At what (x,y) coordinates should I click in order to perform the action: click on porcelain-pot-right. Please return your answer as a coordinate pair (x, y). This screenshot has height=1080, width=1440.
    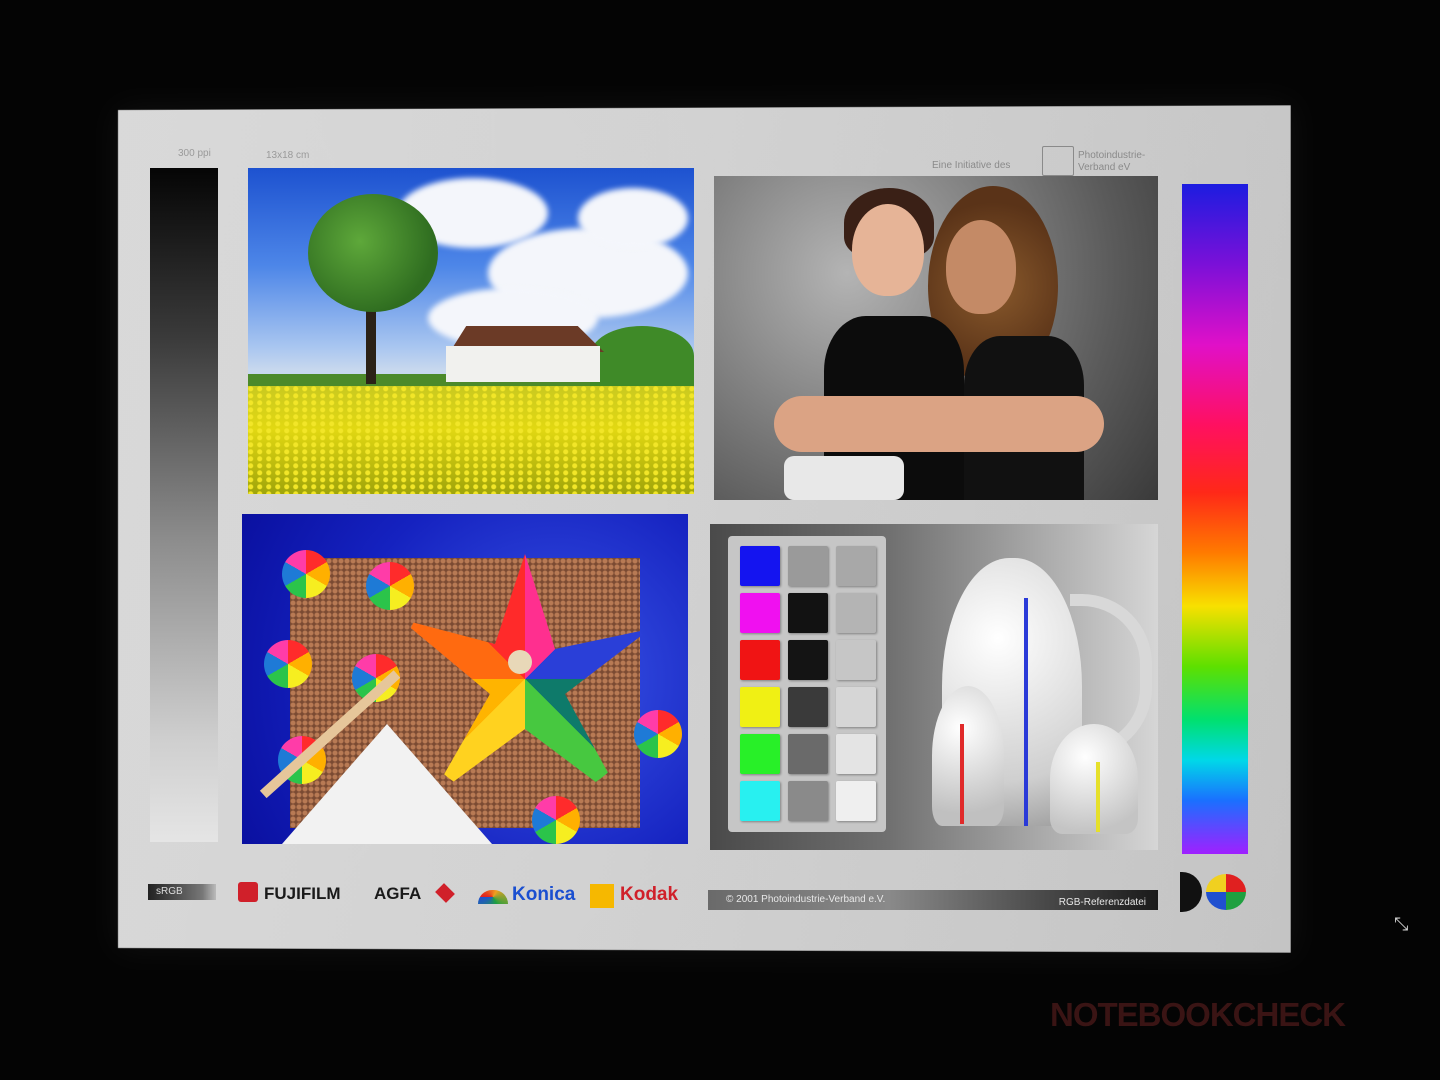
    Looking at the image, I should click on (1094, 779).